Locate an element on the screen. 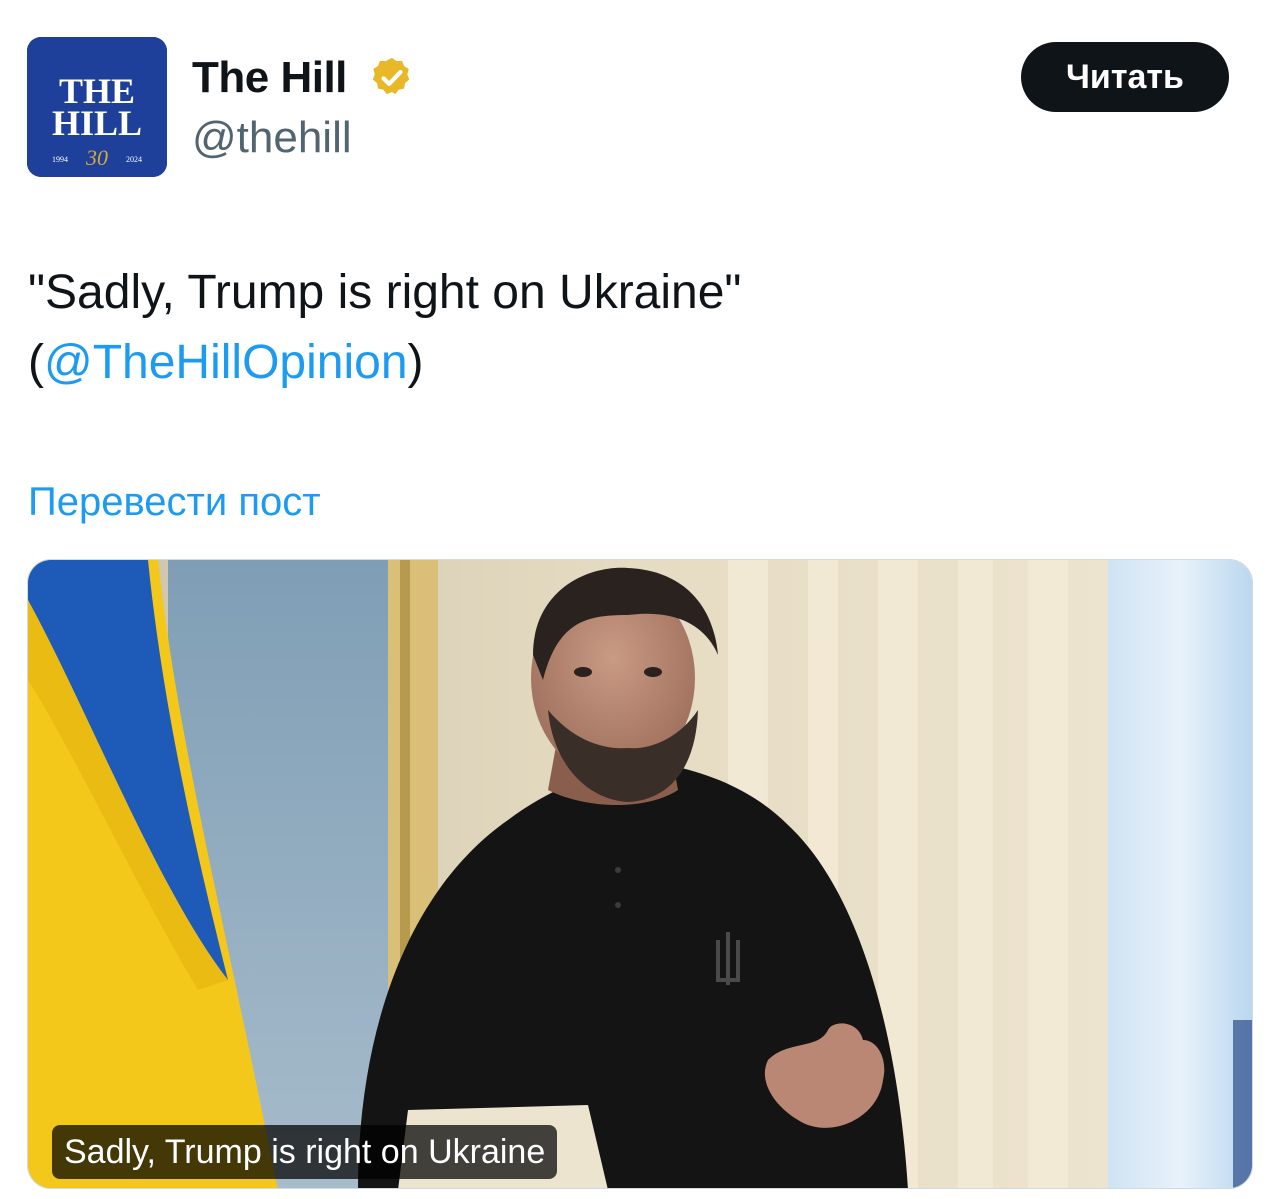  verified-badge-icon is located at coordinates (391, 76).